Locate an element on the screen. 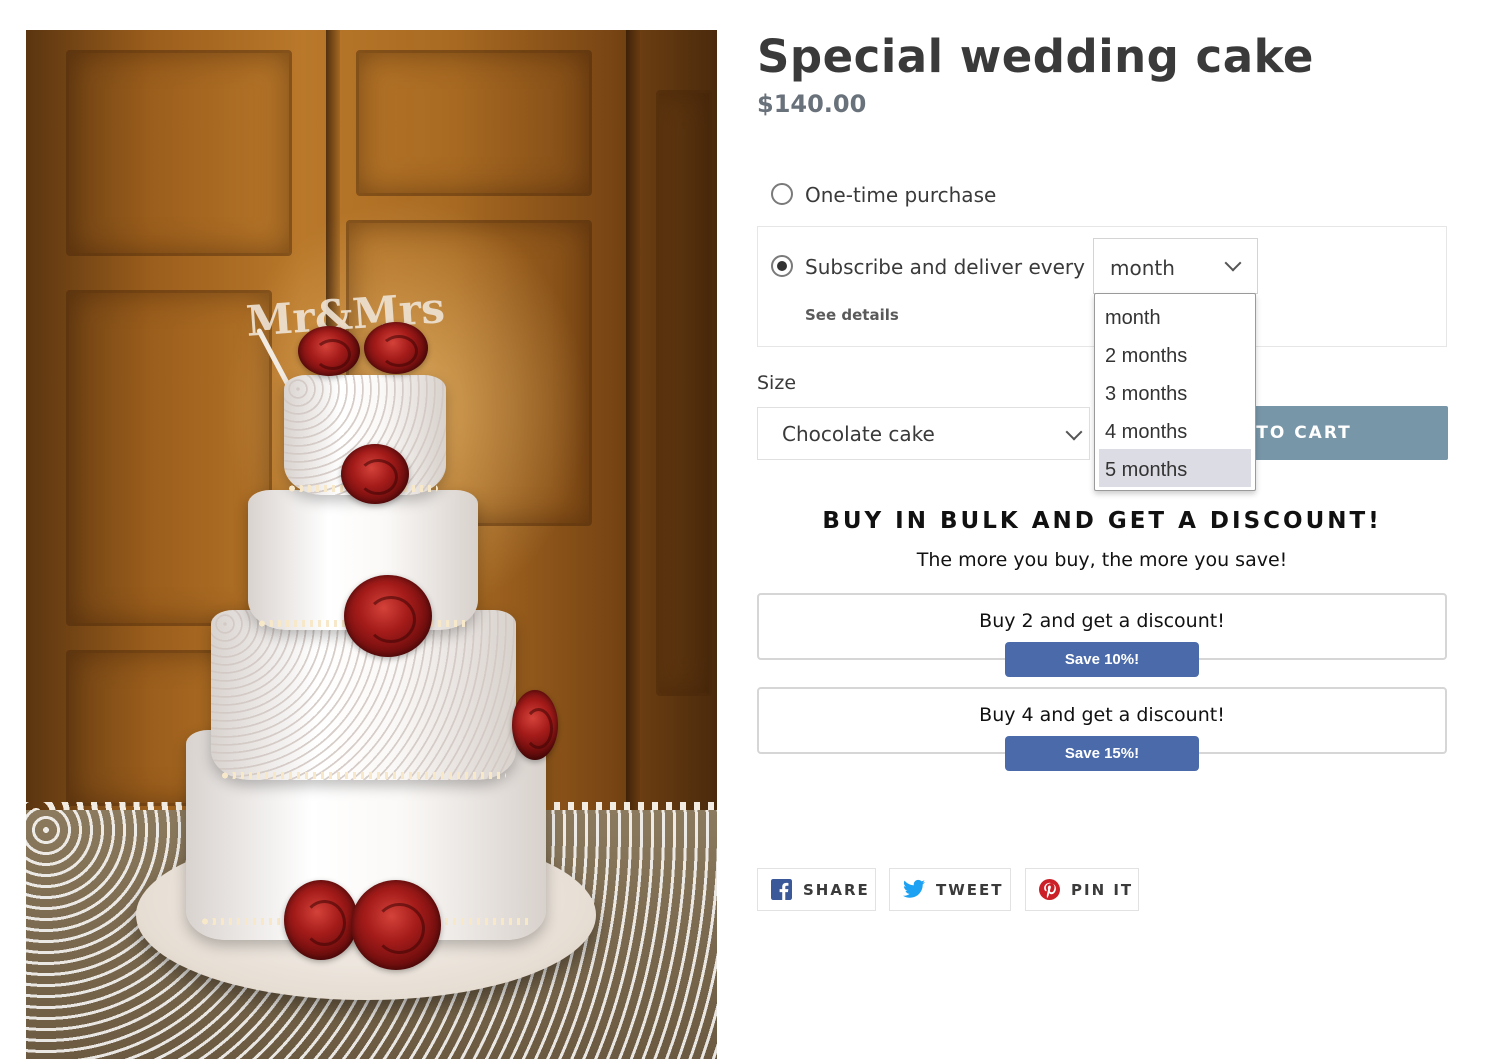 The image size is (1498, 1059). pinterest-icon is located at coordinates (1049, 889).